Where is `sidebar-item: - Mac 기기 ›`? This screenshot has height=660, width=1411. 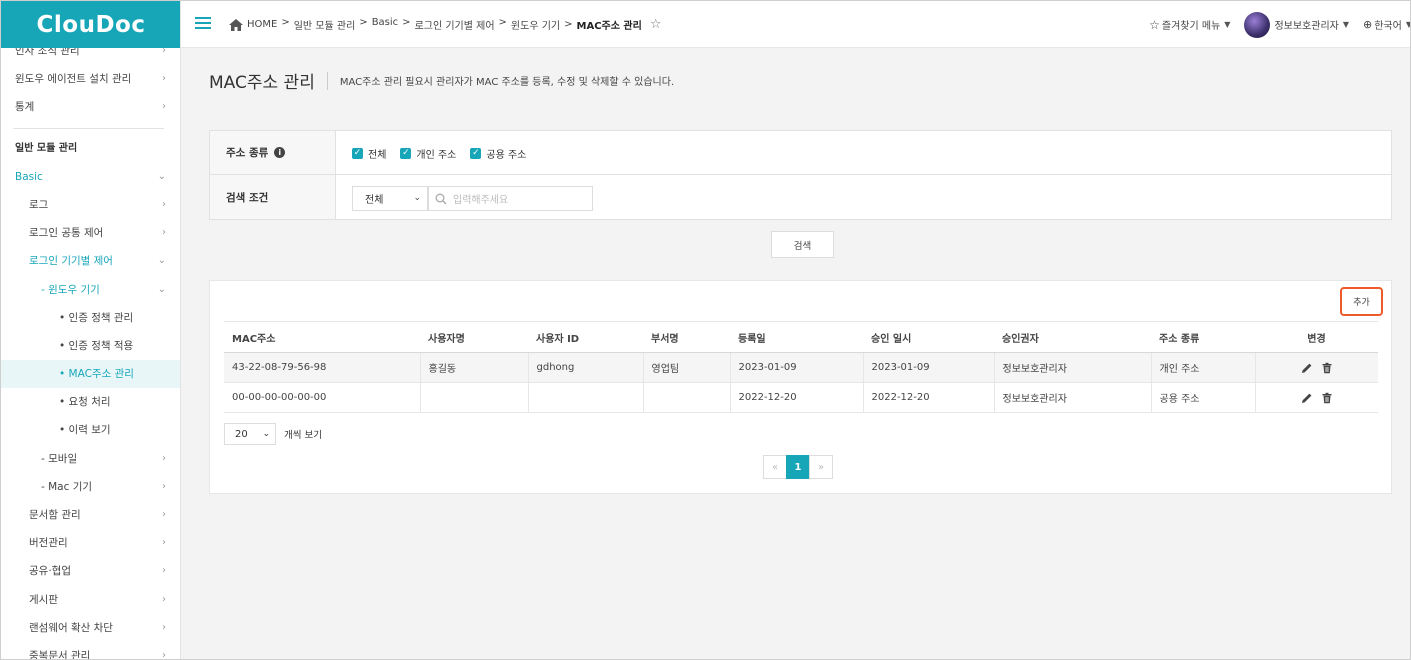 sidebar-item: - Mac 기기 › is located at coordinates (90, 487).